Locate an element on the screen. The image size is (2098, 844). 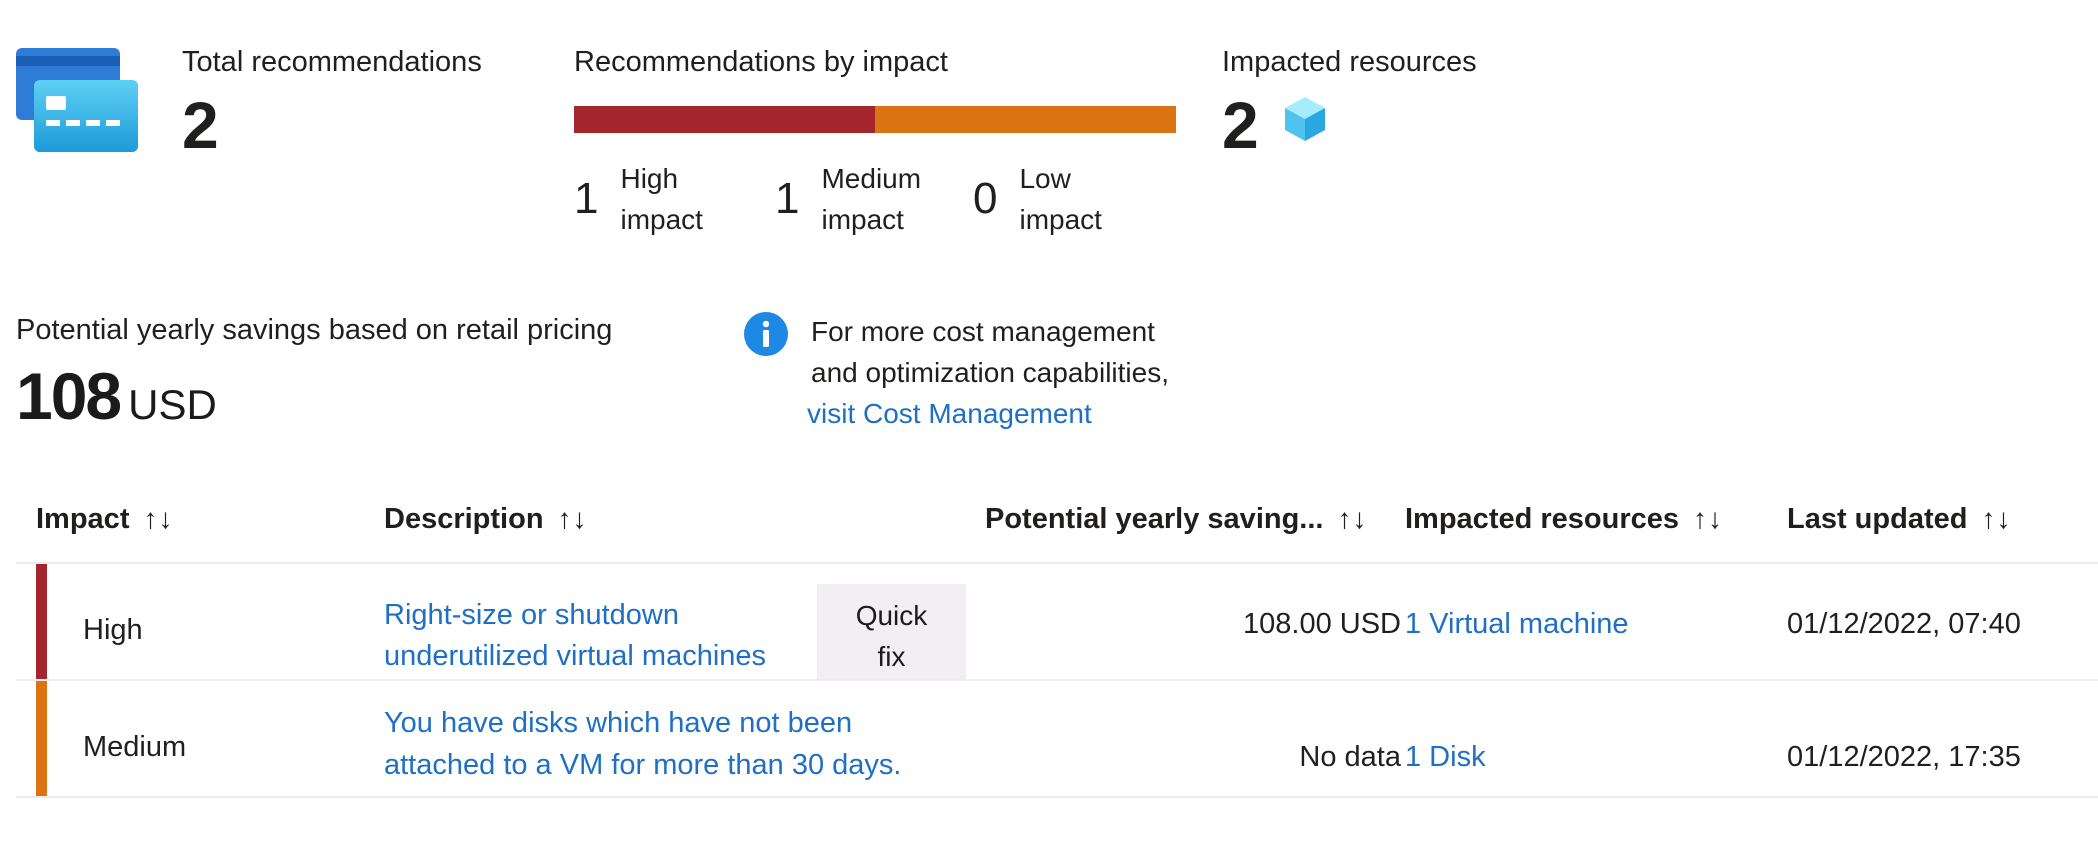
column-header-last-updated: Last updated ↑↓ is located at coordinates (1899, 519).